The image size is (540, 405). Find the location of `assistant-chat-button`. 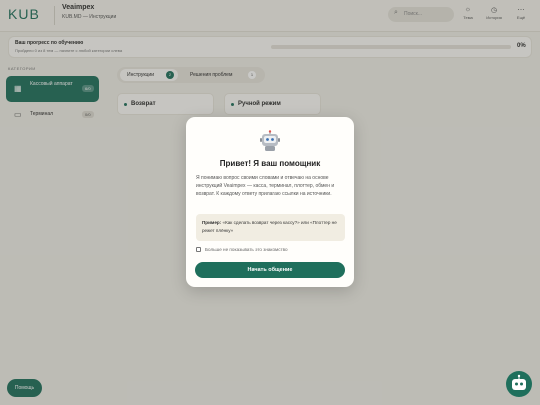

assistant-chat-button is located at coordinates (519, 384).